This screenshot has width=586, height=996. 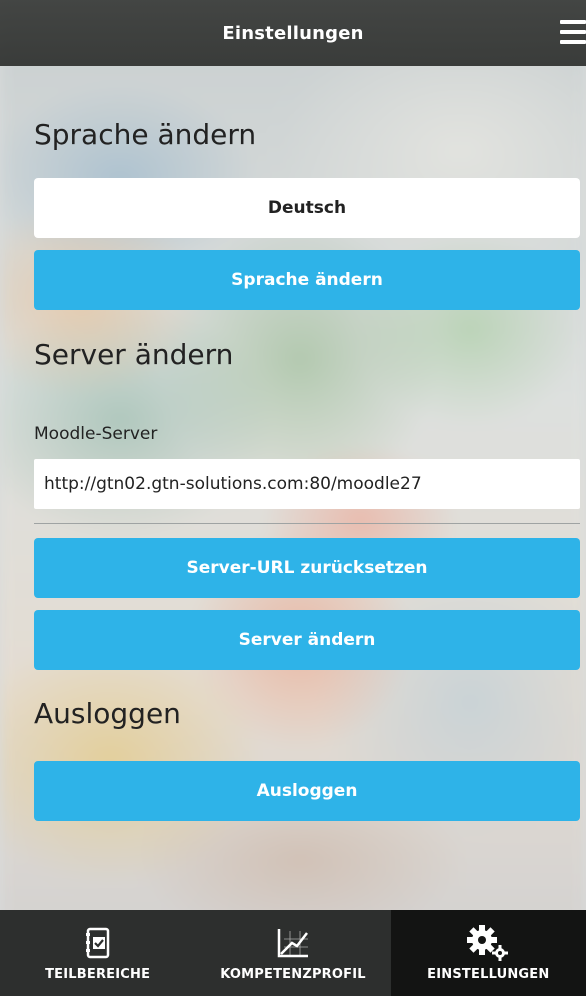 What do you see at coordinates (293, 974) in the screenshot?
I see `tab-label: KOMPETENZPROFIL` at bounding box center [293, 974].